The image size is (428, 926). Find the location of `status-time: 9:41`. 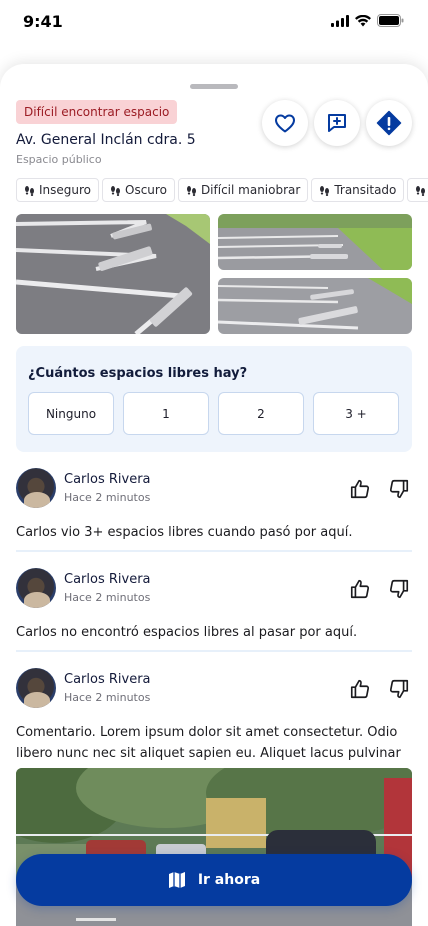

status-time: 9:41 is located at coordinates (43, 21).